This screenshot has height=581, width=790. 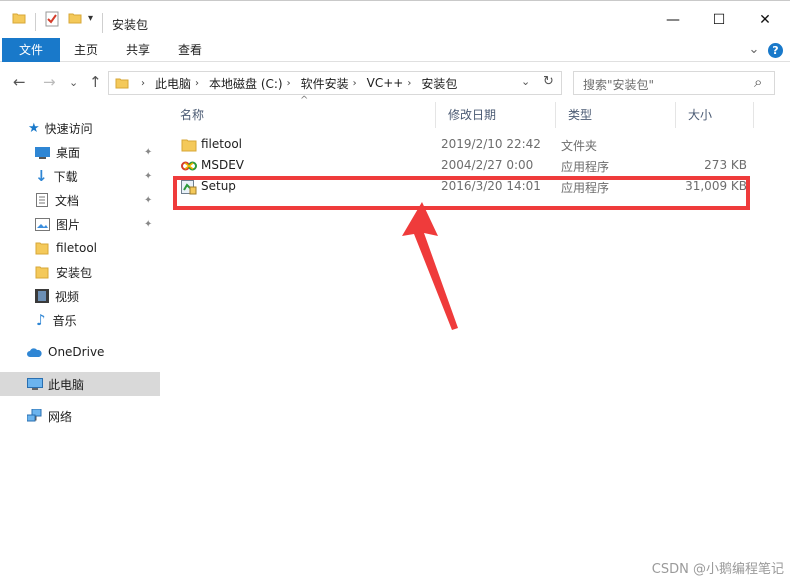 I want to click on table-row: MSDEV 2004/2/27 0:00 应用程序 273 KB, so click(x=479, y=165).